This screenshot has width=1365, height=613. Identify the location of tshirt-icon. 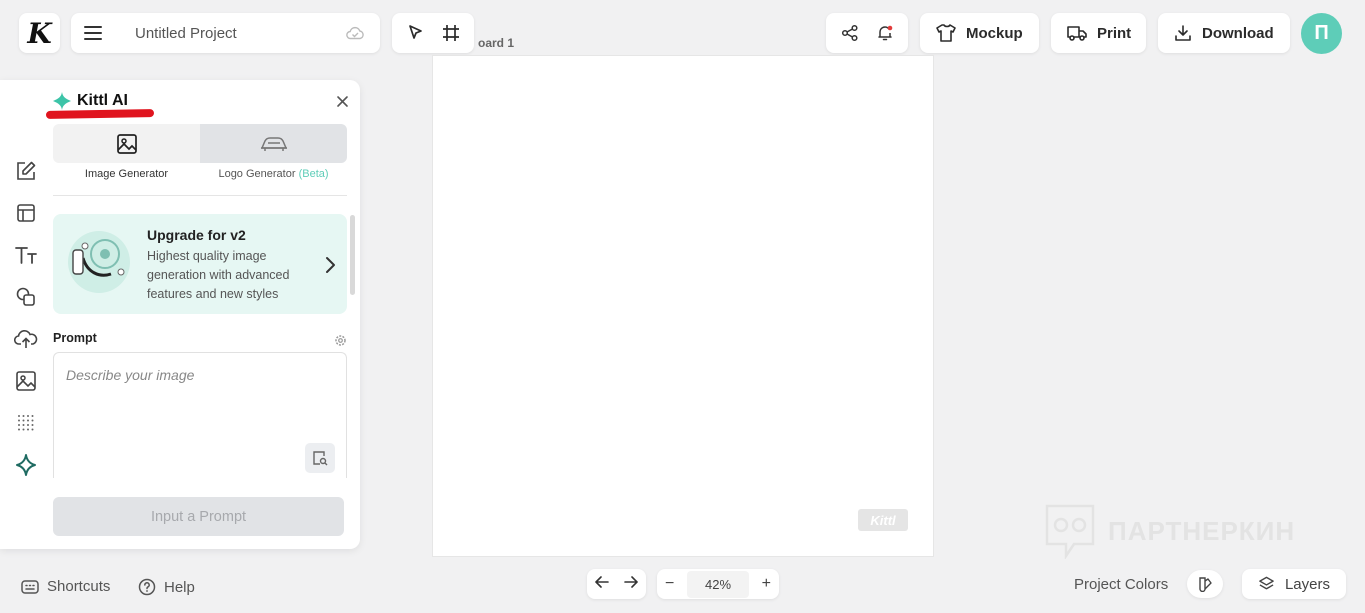
(946, 33).